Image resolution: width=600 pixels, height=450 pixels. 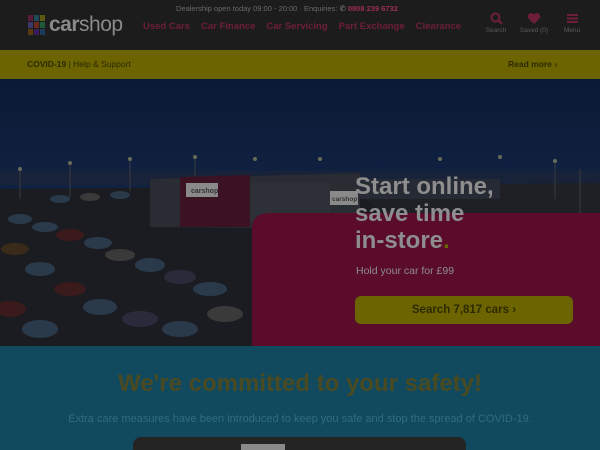 I want to click on safety-heading: We're committed to your safety!, so click(x=299, y=383).